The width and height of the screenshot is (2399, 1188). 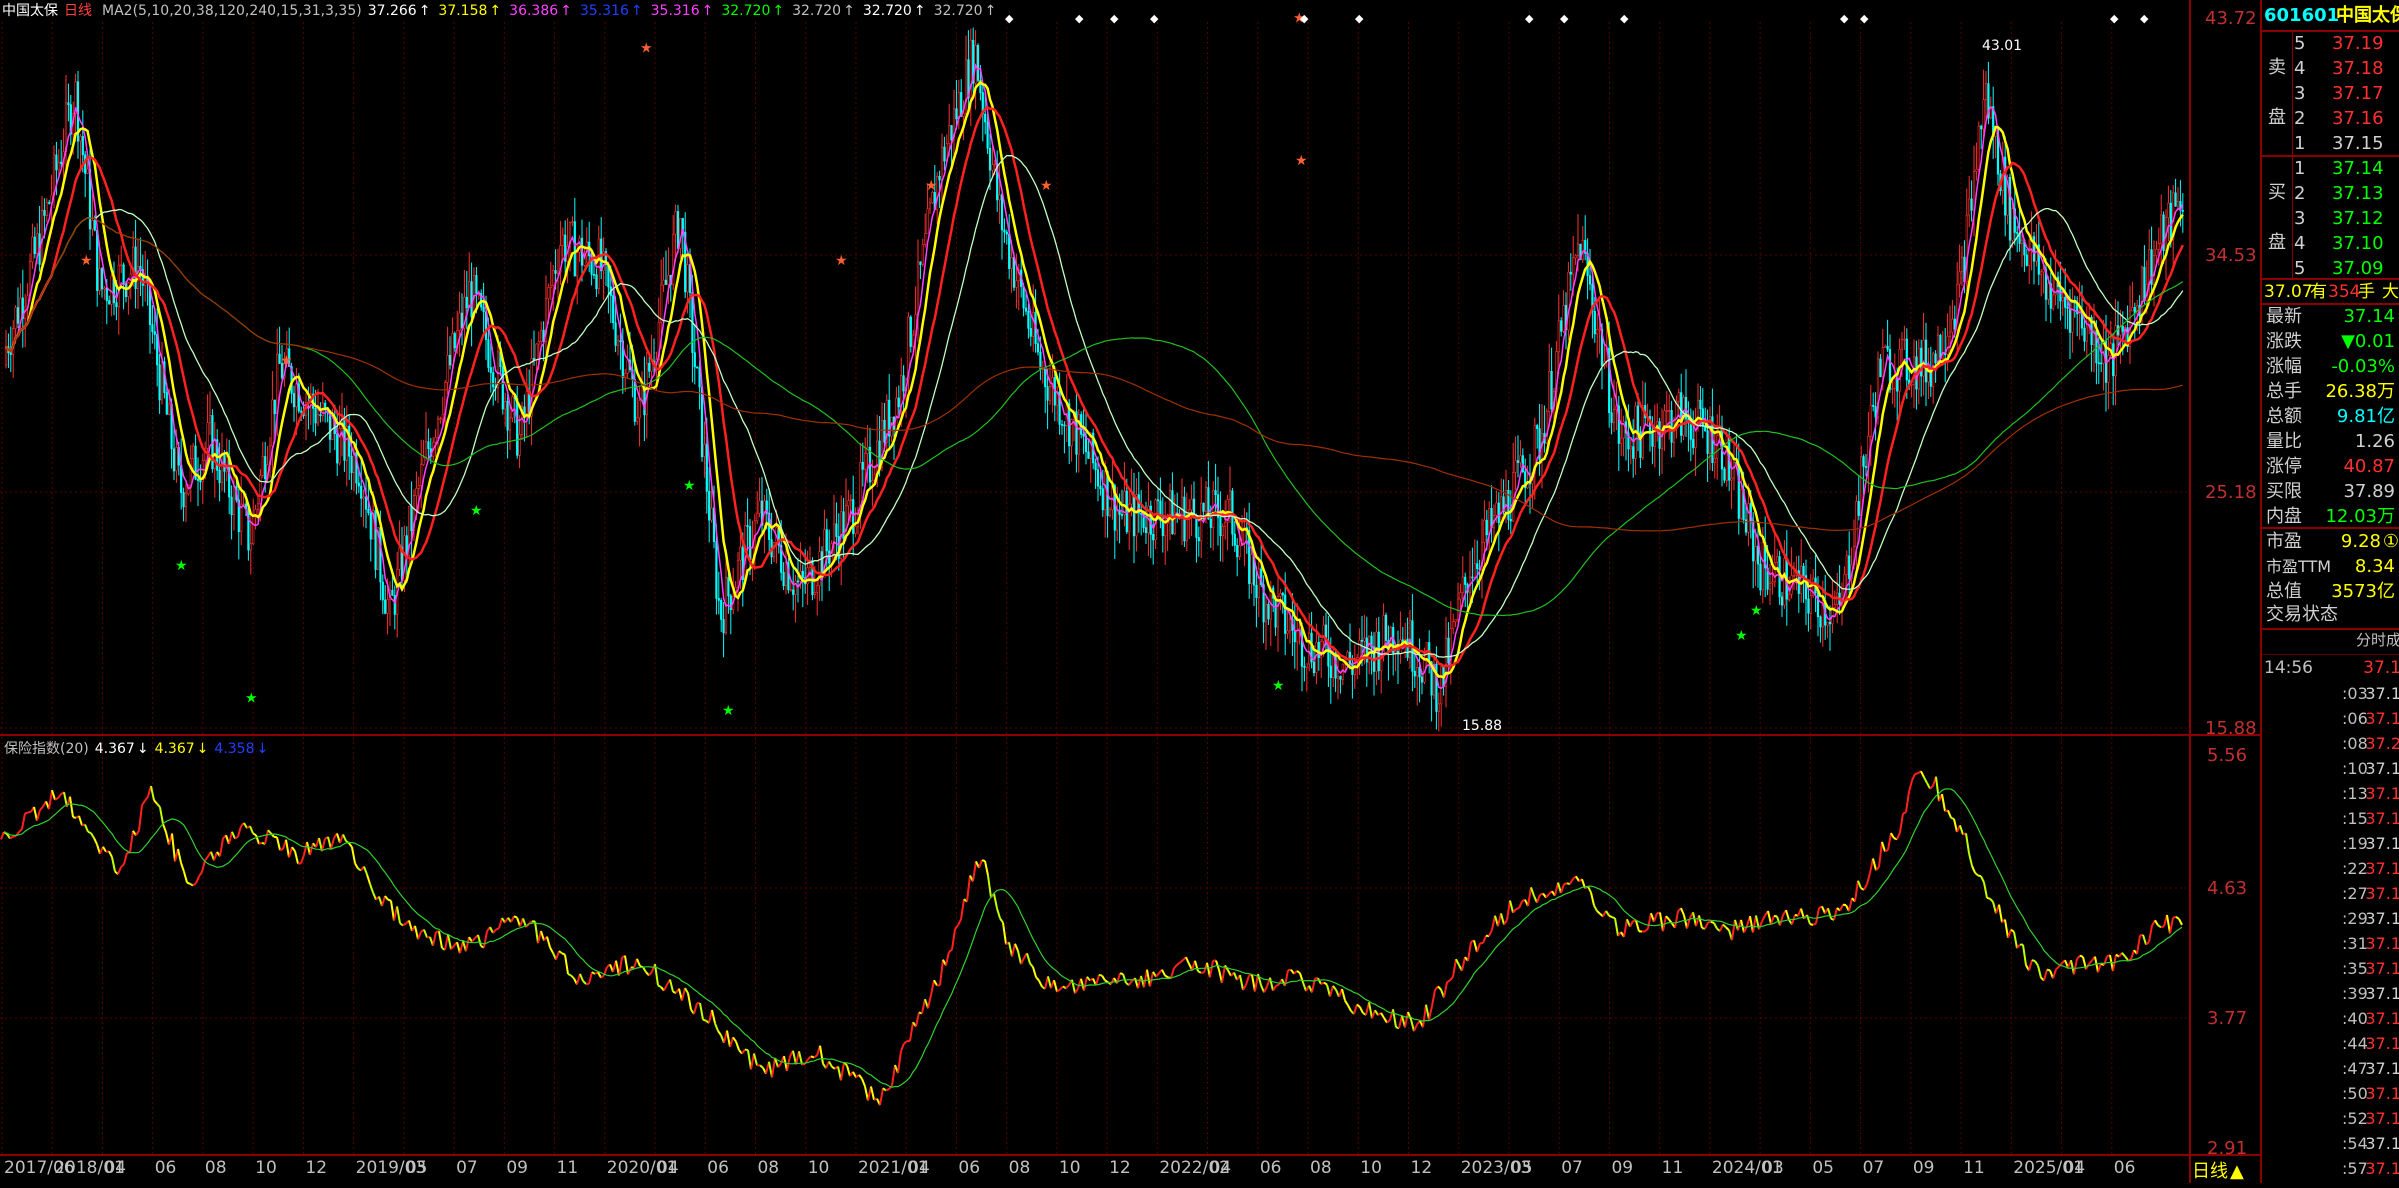 What do you see at coordinates (2330, 640) in the screenshot?
I see `ticks-header: 分时成` at bounding box center [2330, 640].